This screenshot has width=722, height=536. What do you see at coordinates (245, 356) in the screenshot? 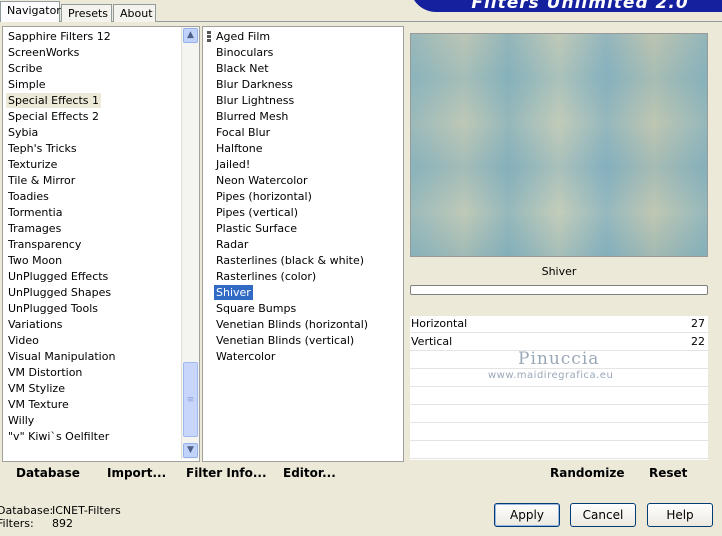
I see `filter-item: Watercolor` at bounding box center [245, 356].